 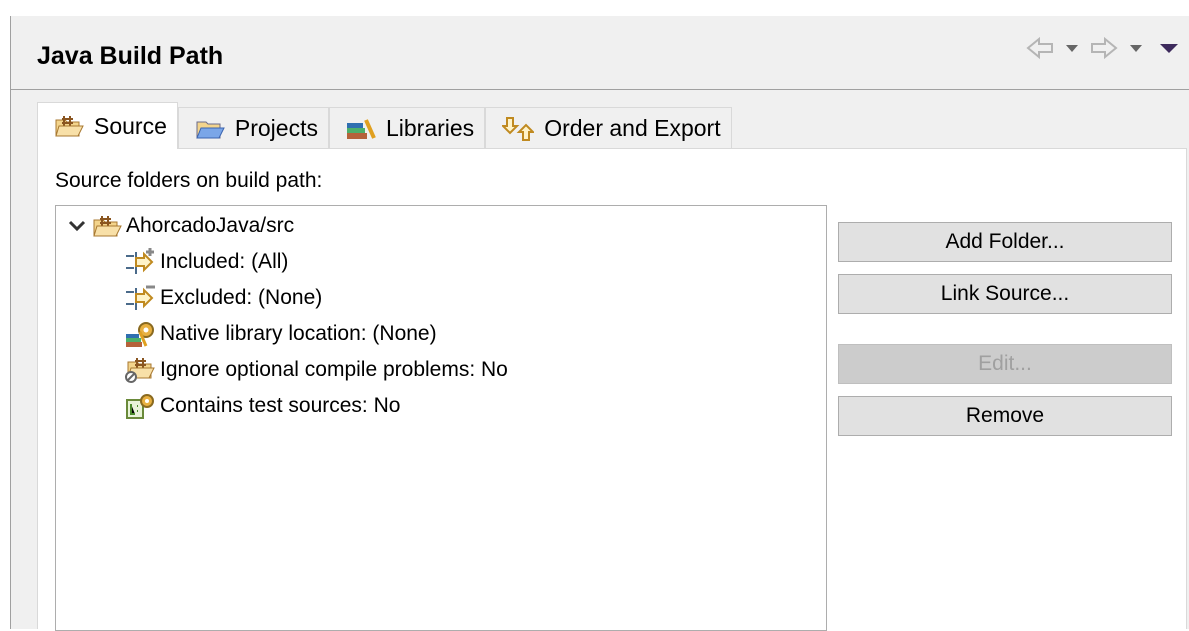 What do you see at coordinates (276, 128) in the screenshot?
I see `tab-label: Projects` at bounding box center [276, 128].